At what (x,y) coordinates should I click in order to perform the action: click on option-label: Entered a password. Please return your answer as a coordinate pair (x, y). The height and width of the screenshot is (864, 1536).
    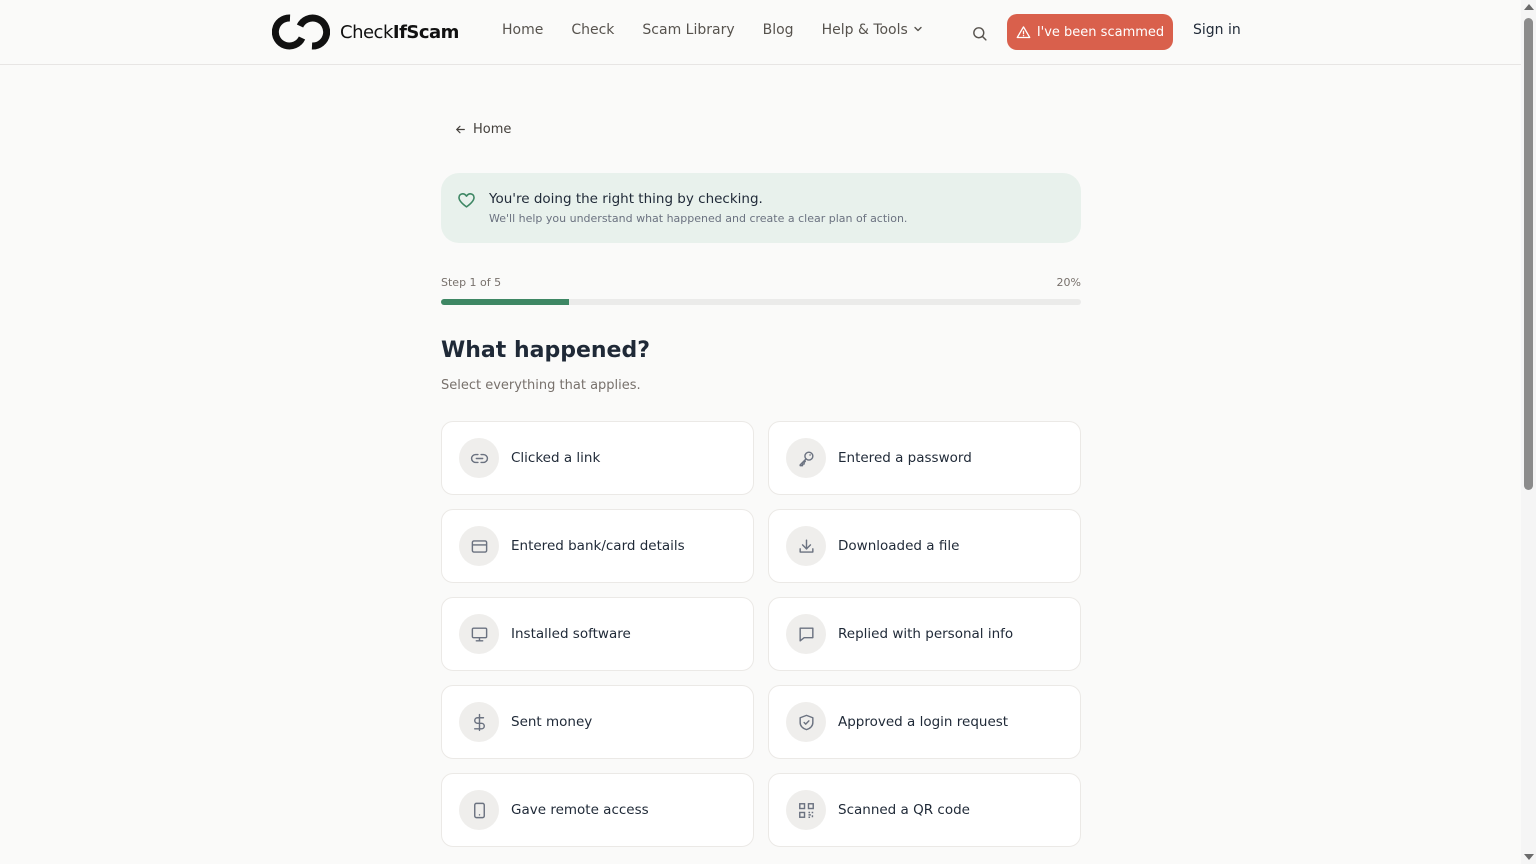
    Looking at the image, I should click on (905, 458).